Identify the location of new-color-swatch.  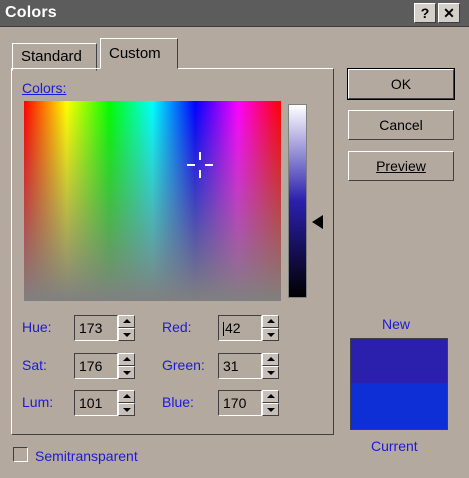
(399, 361).